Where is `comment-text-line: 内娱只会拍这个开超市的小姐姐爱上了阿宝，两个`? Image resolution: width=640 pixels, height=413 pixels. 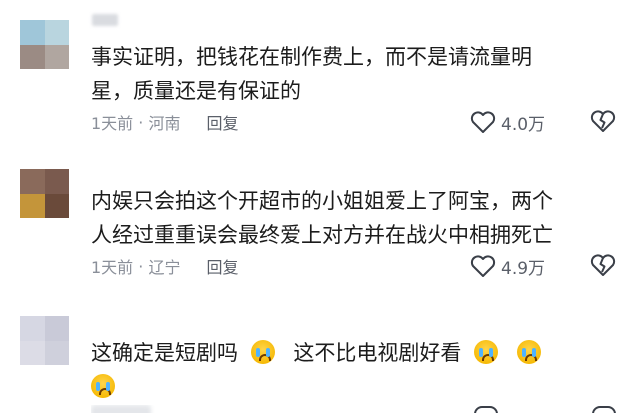 comment-text-line: 内娱只会拍这个开超市的小姐姐爱上了阿宝，两个 is located at coordinates (322, 201).